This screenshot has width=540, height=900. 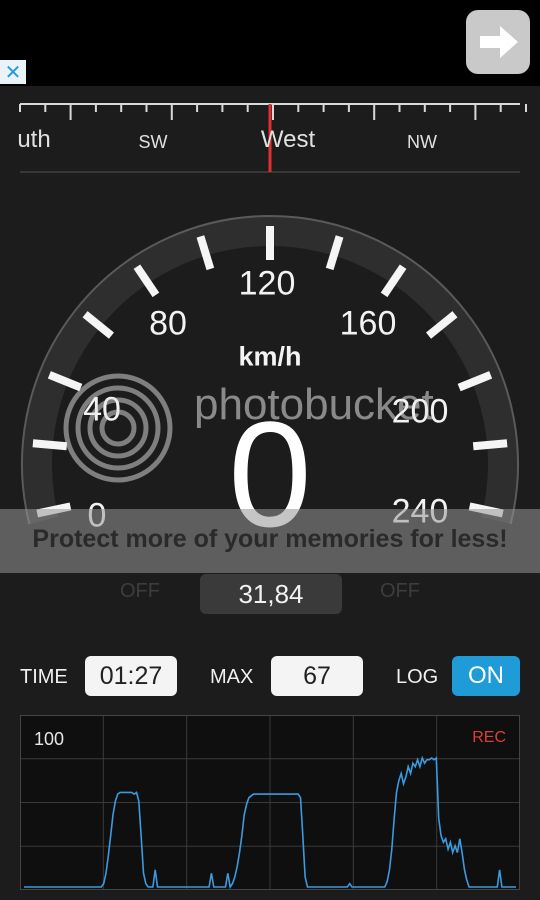 What do you see at coordinates (34, 139) in the screenshot?
I see `compass-label-south: uth` at bounding box center [34, 139].